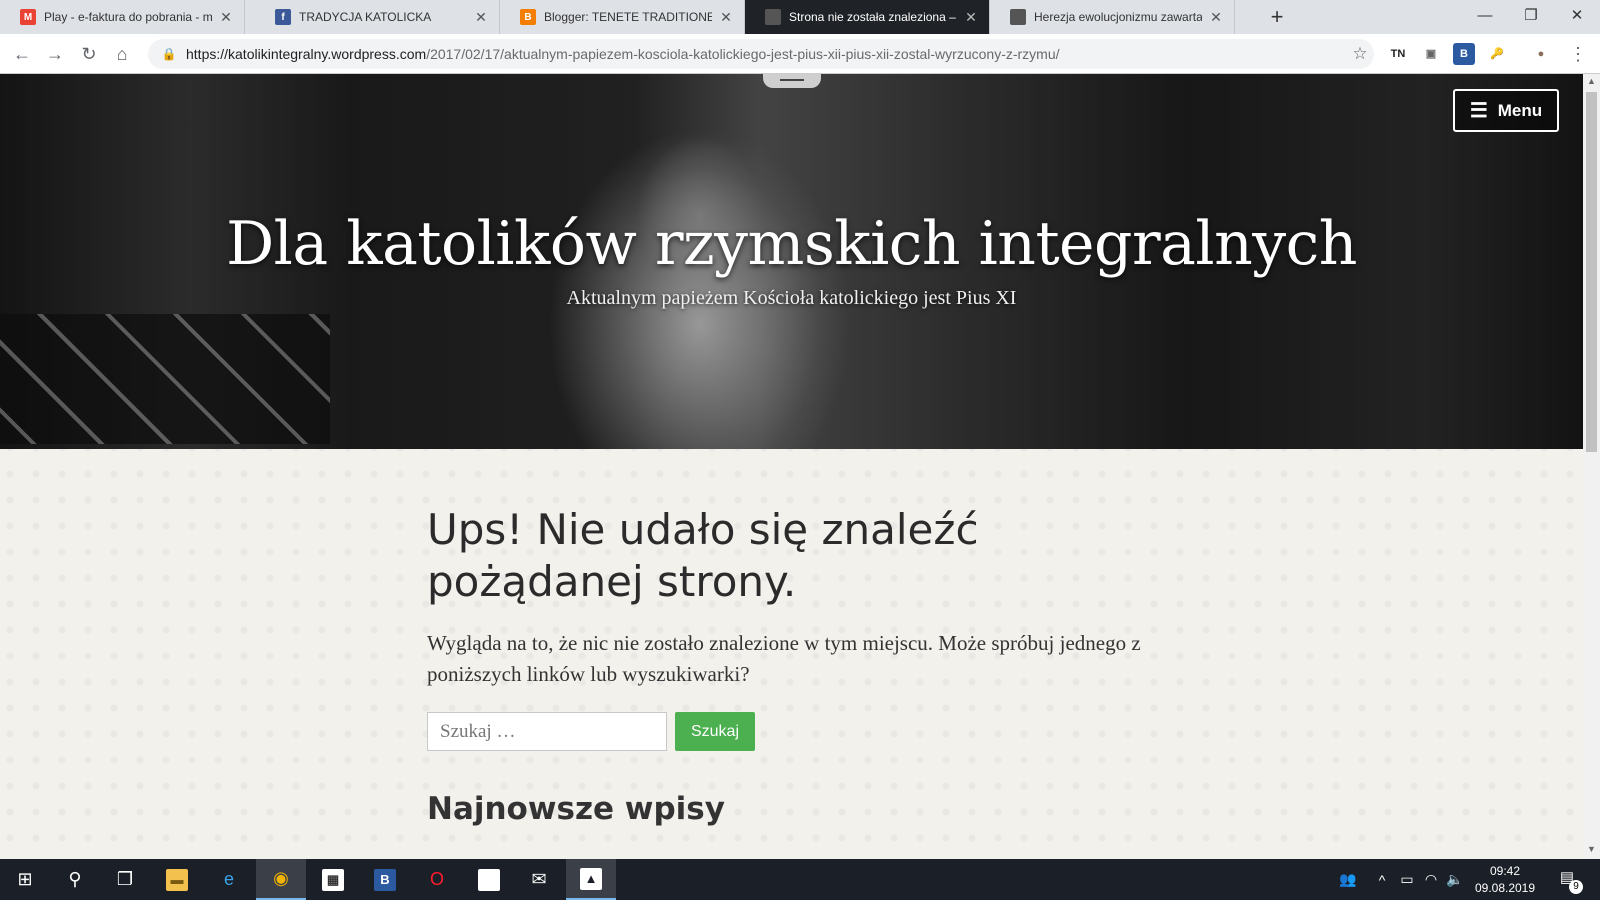 The height and width of the screenshot is (900, 1600). Describe the element at coordinates (873, 17) in the screenshot. I see `tab-title: Strona nie została znaleziona – D` at that location.